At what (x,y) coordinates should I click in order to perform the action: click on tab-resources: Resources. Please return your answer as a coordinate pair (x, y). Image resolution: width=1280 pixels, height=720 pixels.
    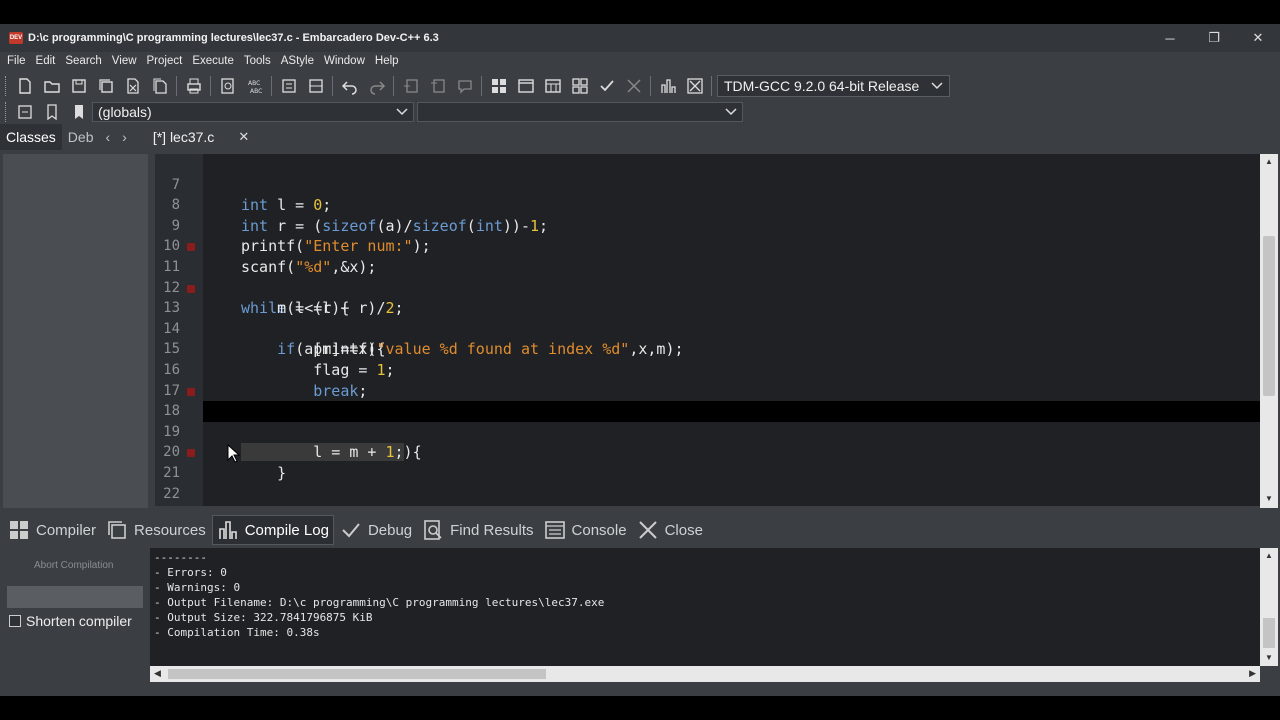
    Looking at the image, I should click on (156, 530).